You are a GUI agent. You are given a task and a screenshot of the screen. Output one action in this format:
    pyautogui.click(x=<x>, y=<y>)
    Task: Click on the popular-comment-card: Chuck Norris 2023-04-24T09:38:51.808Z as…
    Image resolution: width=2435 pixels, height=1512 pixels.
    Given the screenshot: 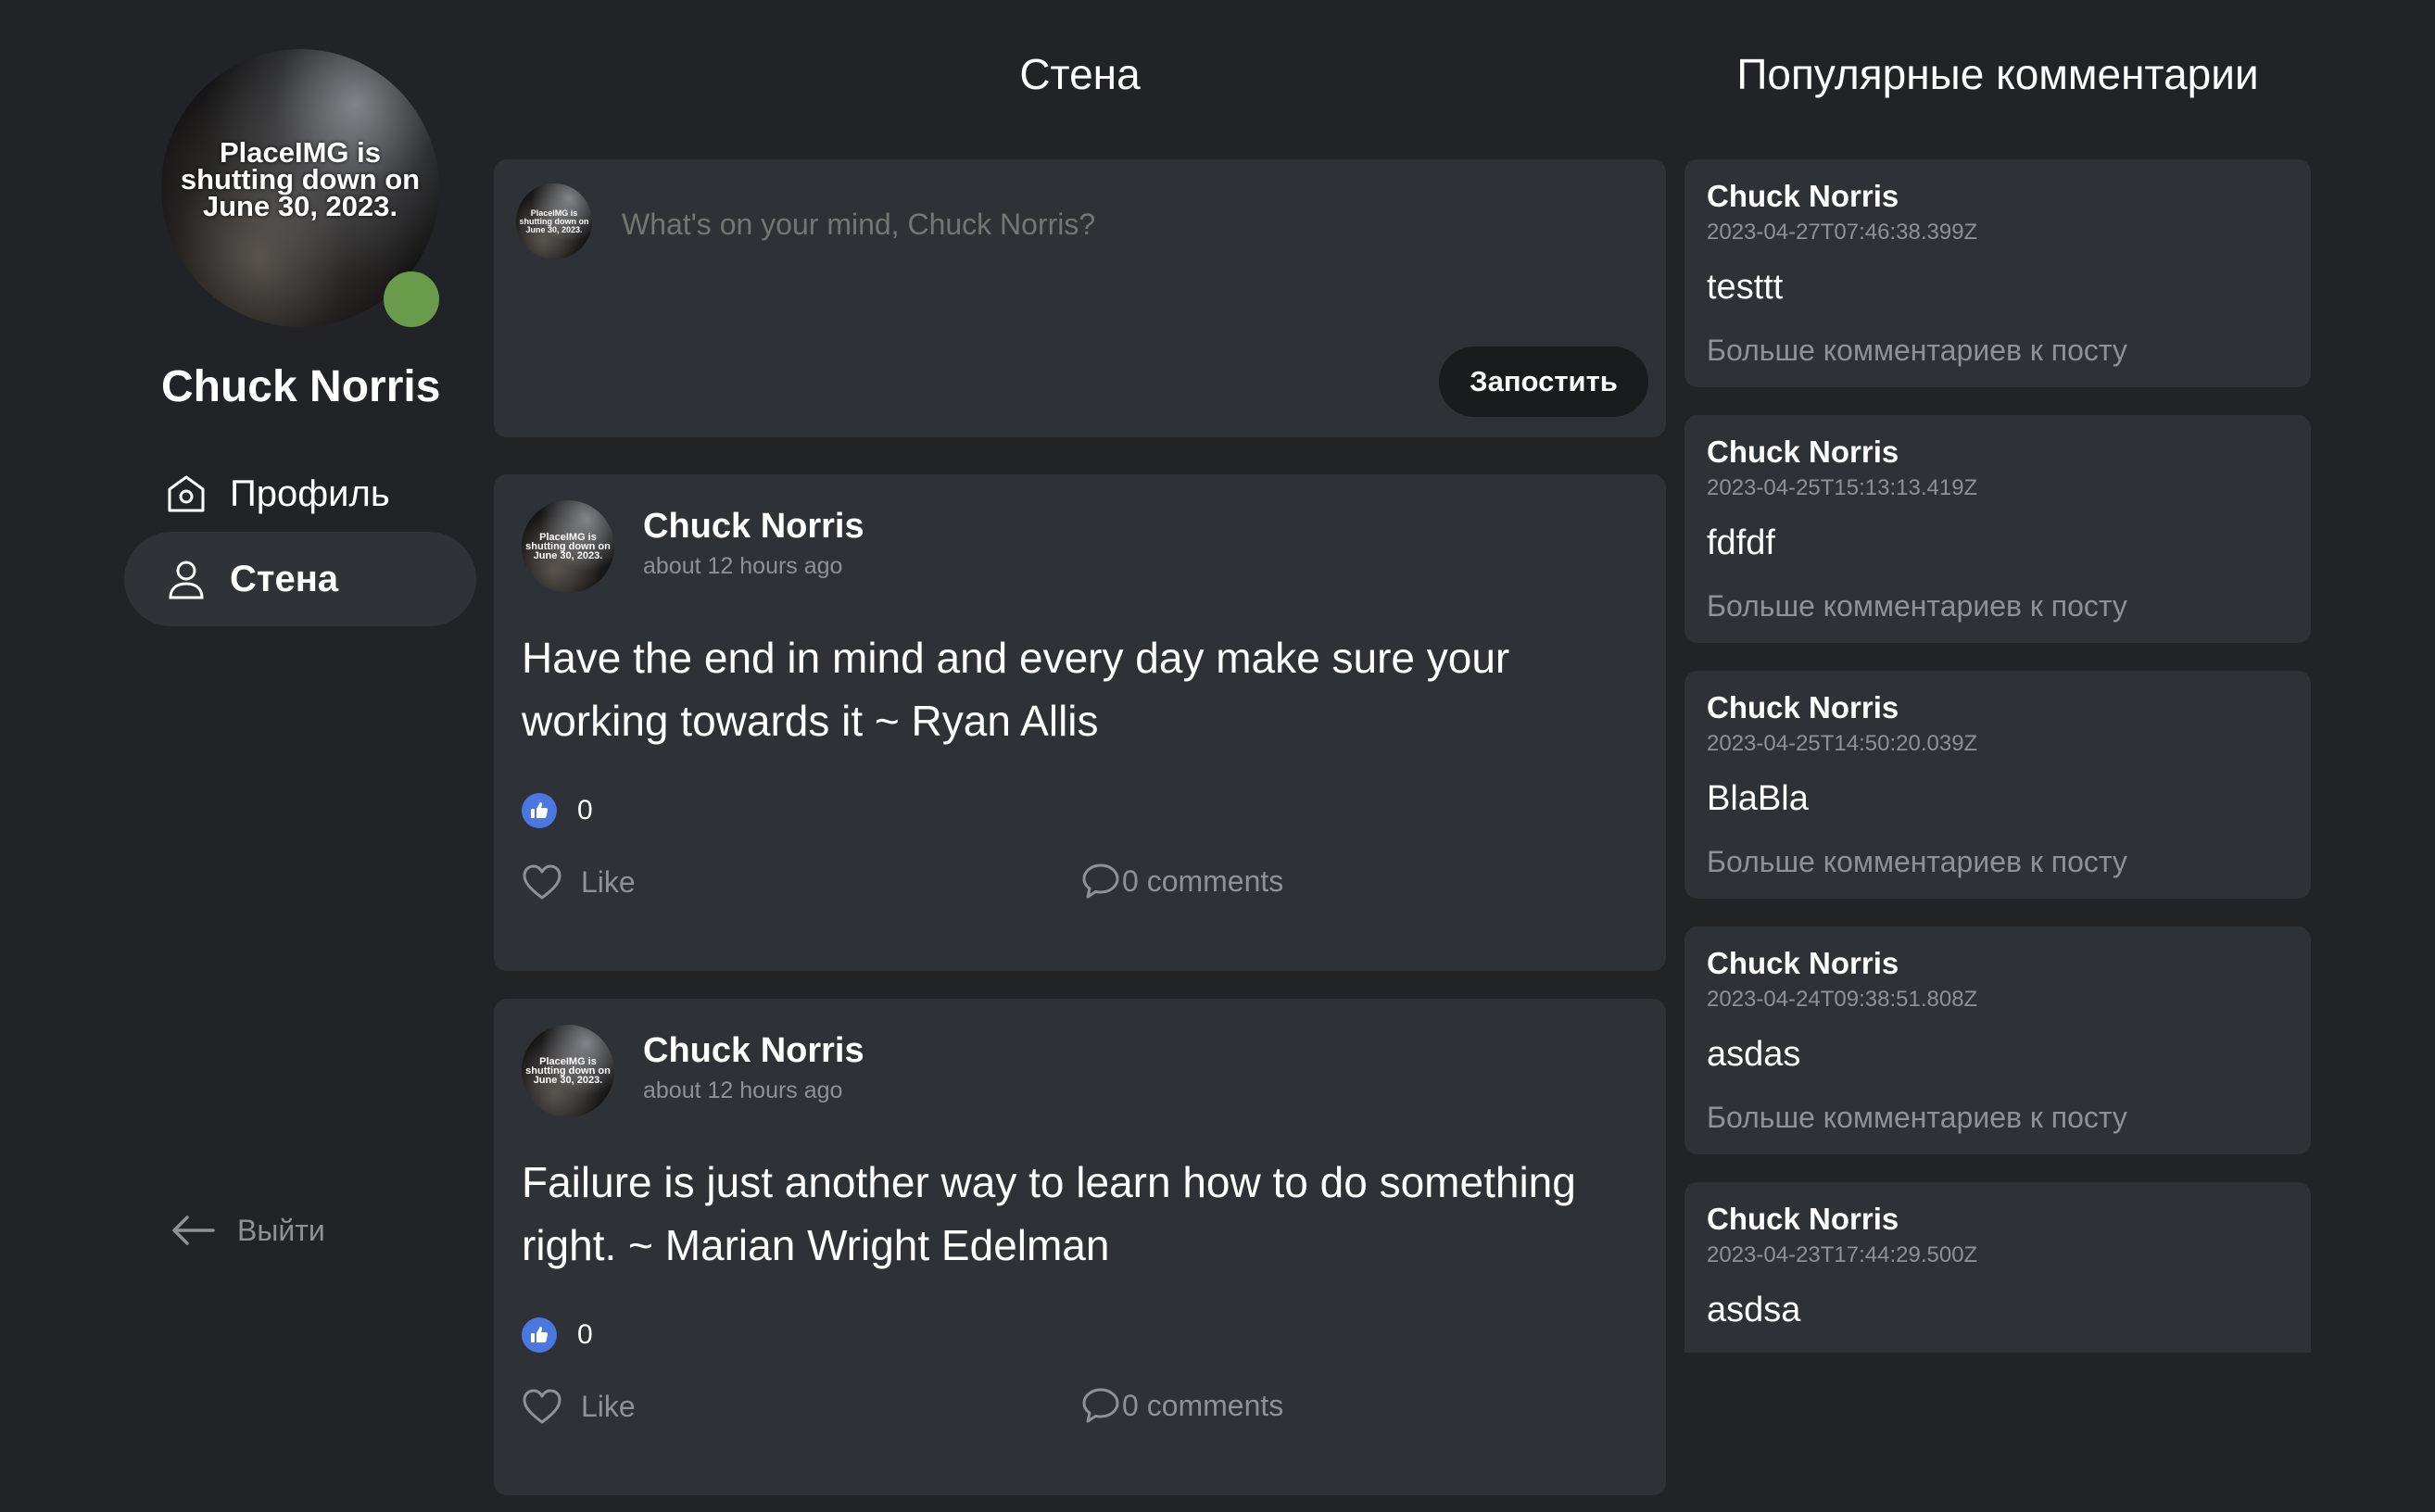 What is the action you would take?
    pyautogui.click(x=1997, y=1040)
    